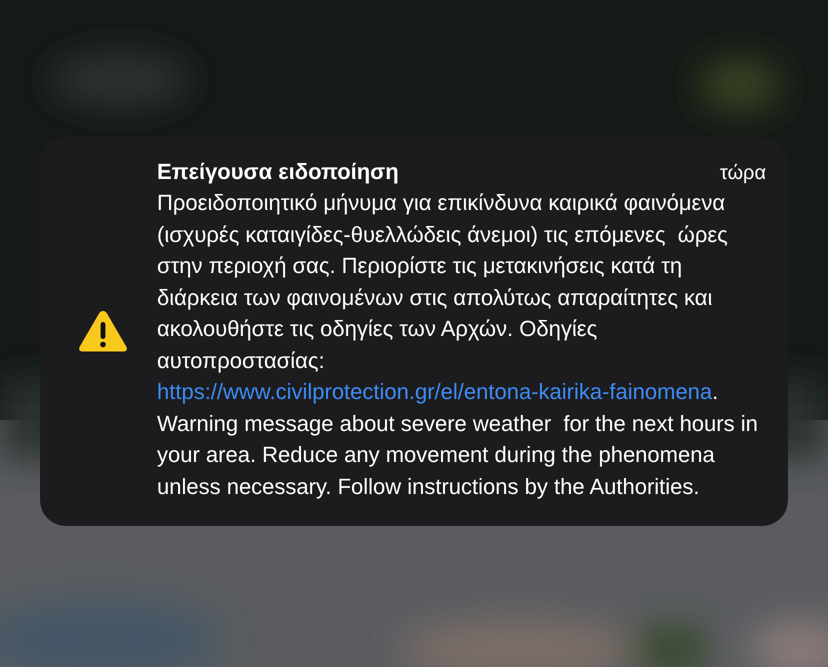 Image resolution: width=828 pixels, height=667 pixels. I want to click on notification-time: τώρα, so click(743, 173).